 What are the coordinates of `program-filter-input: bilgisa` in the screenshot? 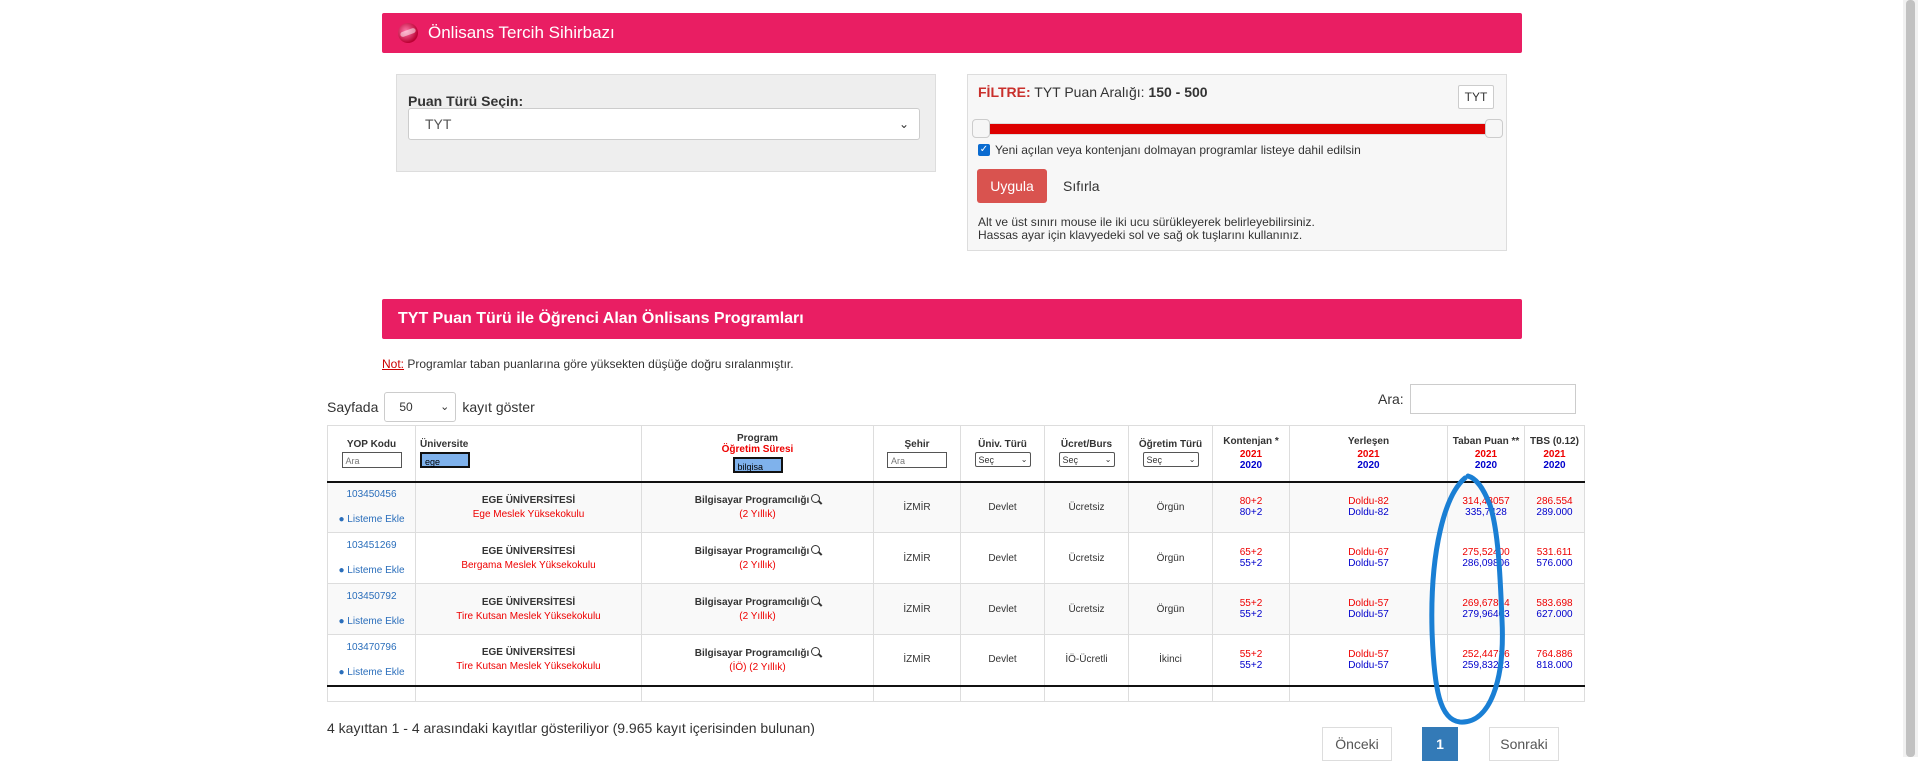 It's located at (757, 465).